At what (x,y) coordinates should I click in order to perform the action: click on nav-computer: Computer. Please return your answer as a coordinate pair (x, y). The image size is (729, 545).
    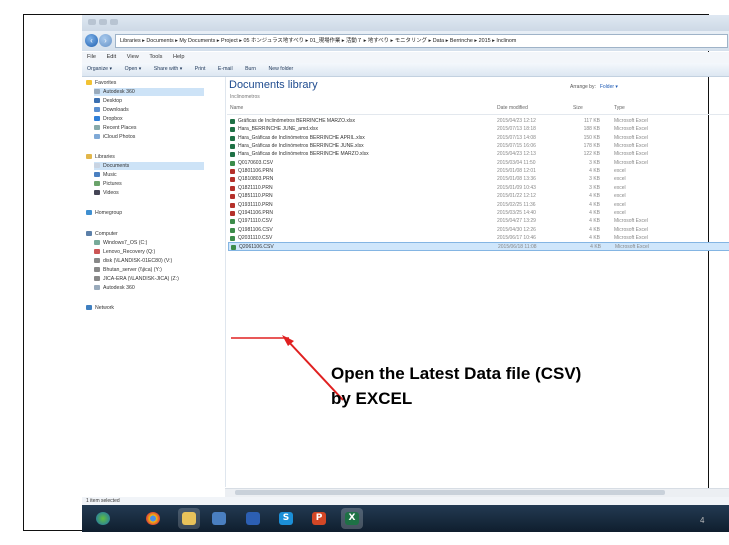
    Looking at the image, I should click on (102, 234).